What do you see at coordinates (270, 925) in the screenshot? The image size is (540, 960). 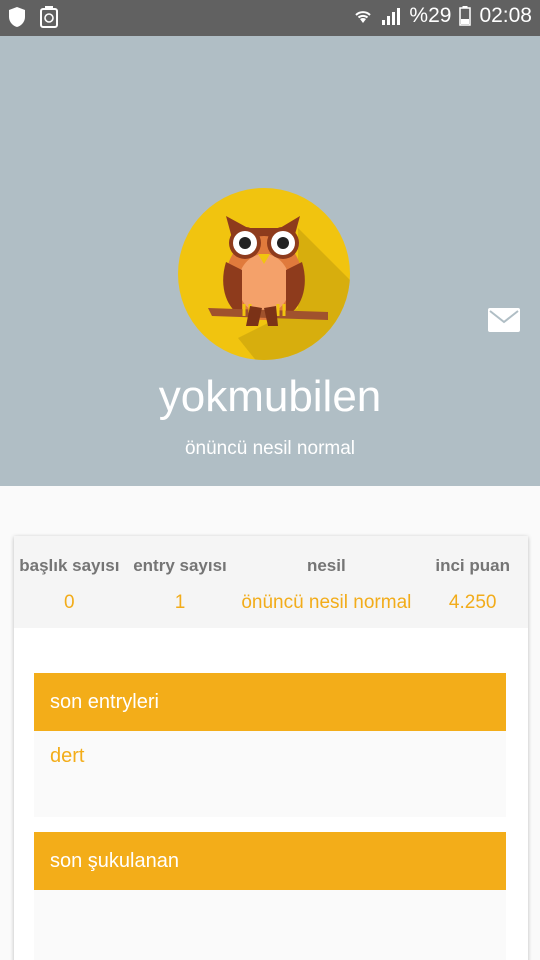 I see `section-body` at bounding box center [270, 925].